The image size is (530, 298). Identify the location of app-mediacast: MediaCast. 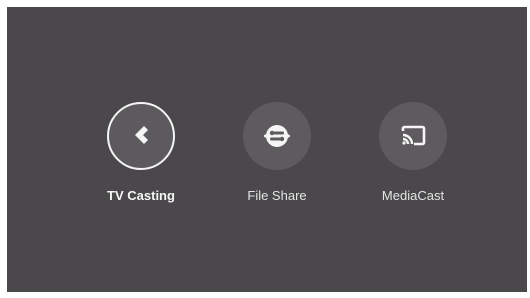
(413, 157).